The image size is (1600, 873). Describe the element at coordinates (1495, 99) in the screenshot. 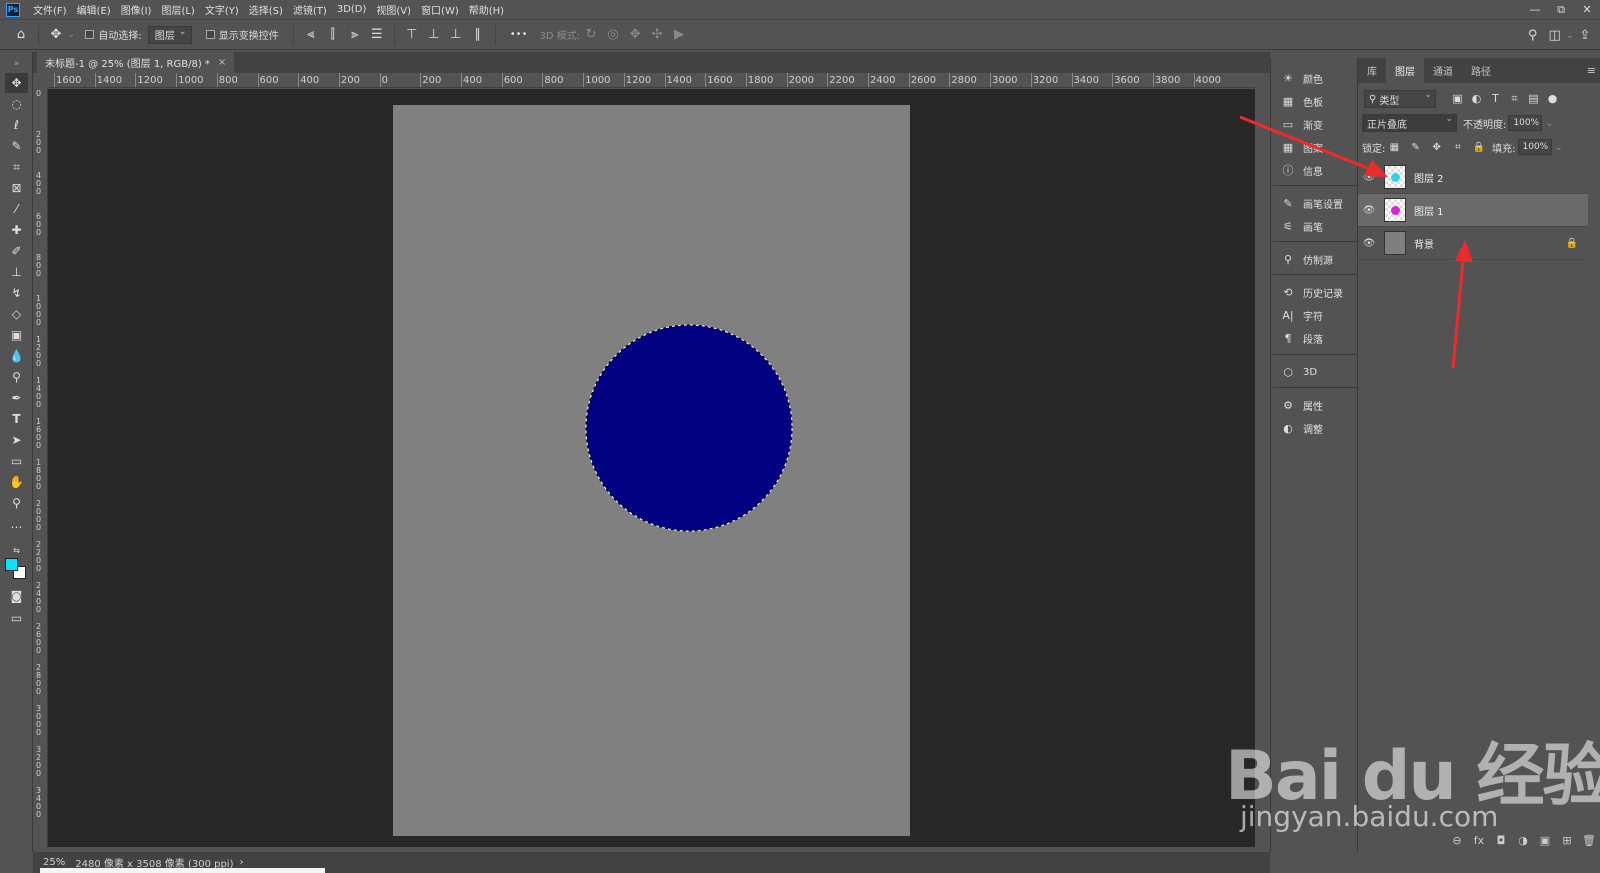

I see `filter-type-icon: T` at that location.